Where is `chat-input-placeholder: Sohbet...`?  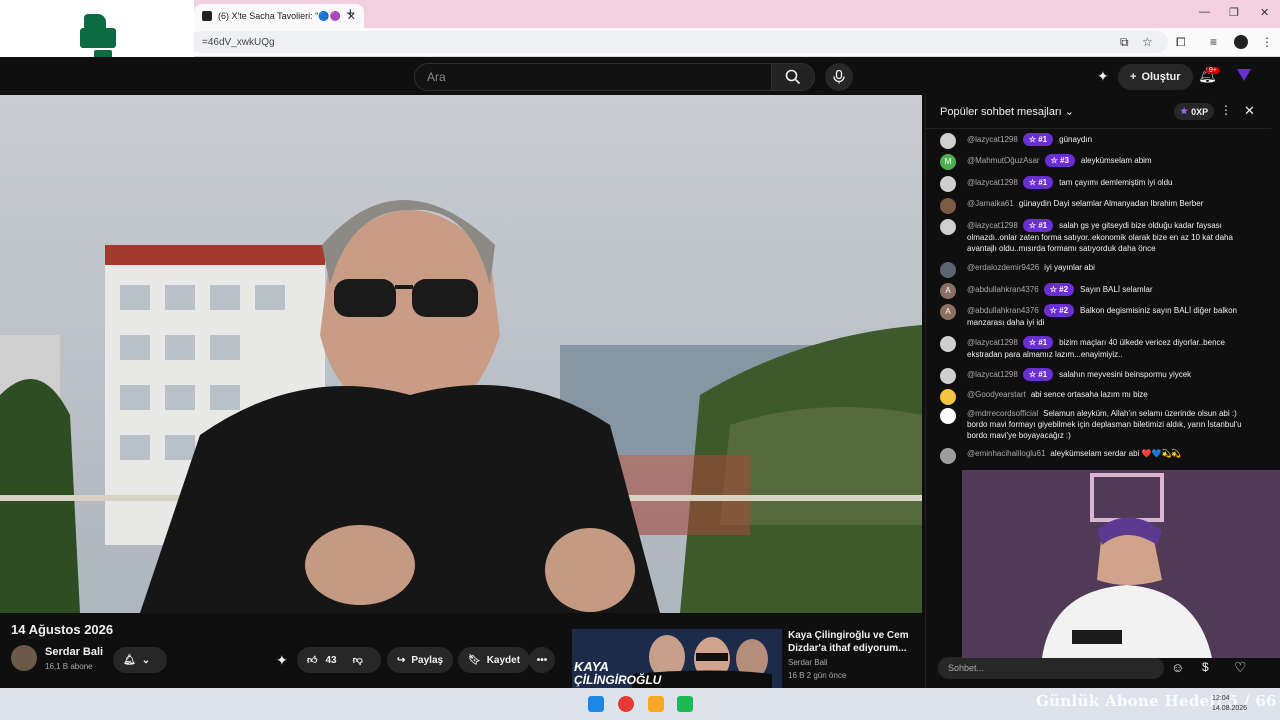 chat-input-placeholder: Sohbet... is located at coordinates (966, 668).